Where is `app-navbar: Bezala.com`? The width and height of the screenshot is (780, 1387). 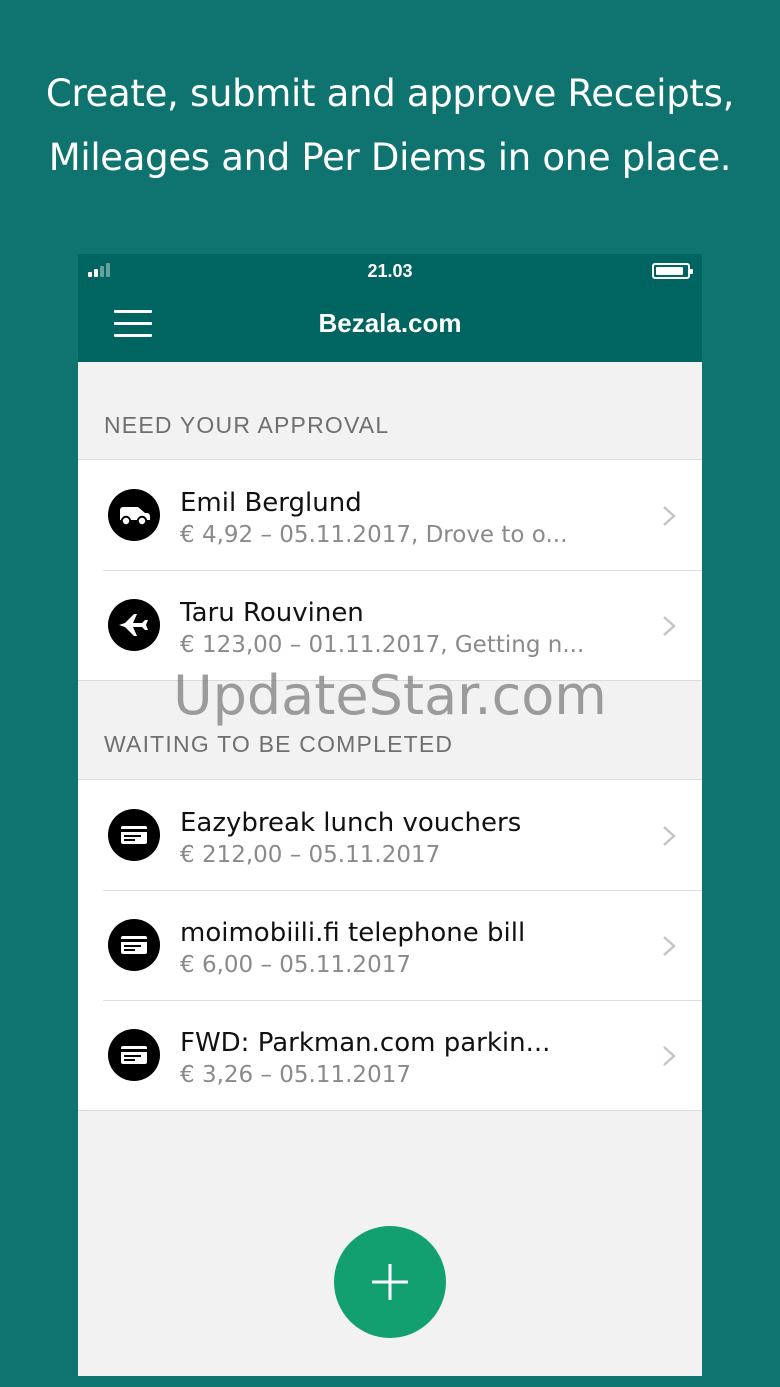
app-navbar: Bezala.com is located at coordinates (390, 324).